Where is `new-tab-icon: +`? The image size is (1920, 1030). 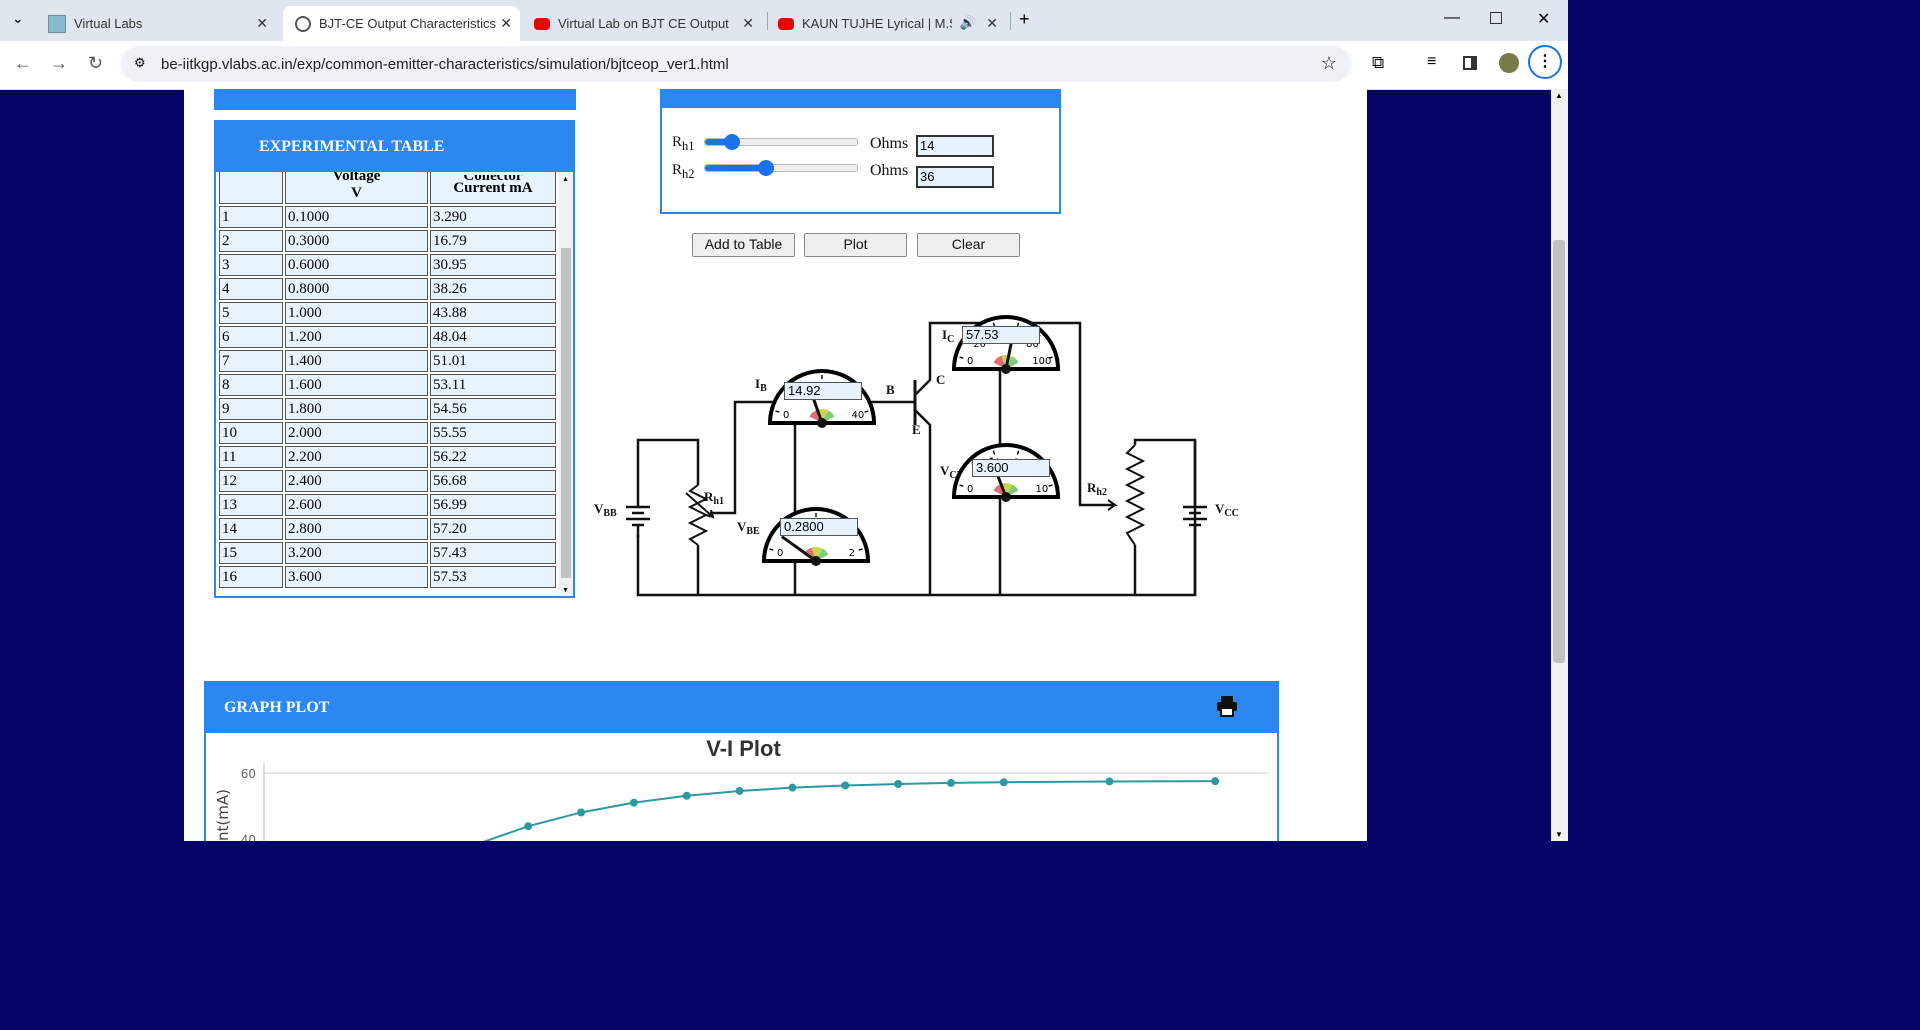 new-tab-icon: + is located at coordinates (1024, 19).